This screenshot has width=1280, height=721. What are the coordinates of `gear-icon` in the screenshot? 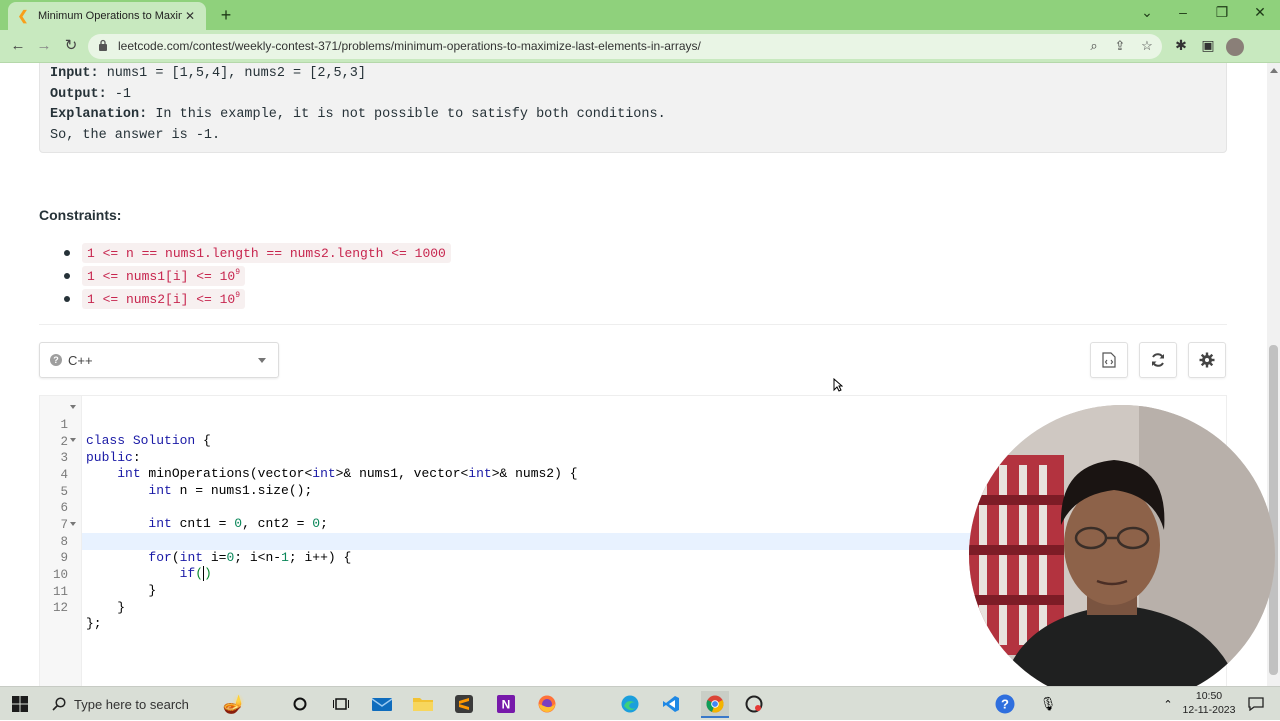 It's located at (1207, 360).